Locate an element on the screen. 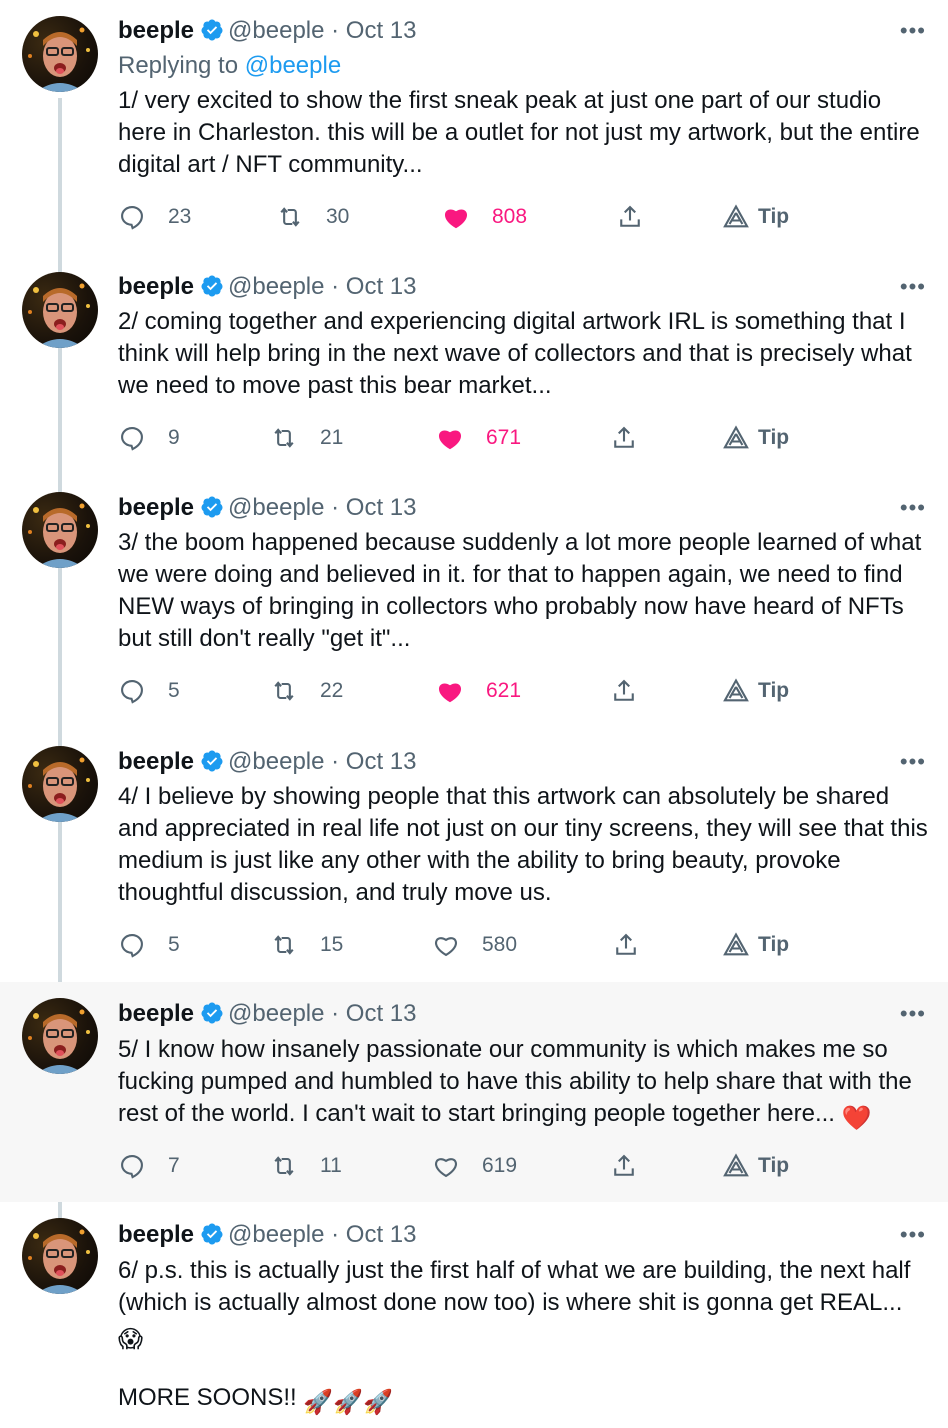 This screenshot has width=948, height=1428. like-button: 621 is located at coordinates (478, 691).